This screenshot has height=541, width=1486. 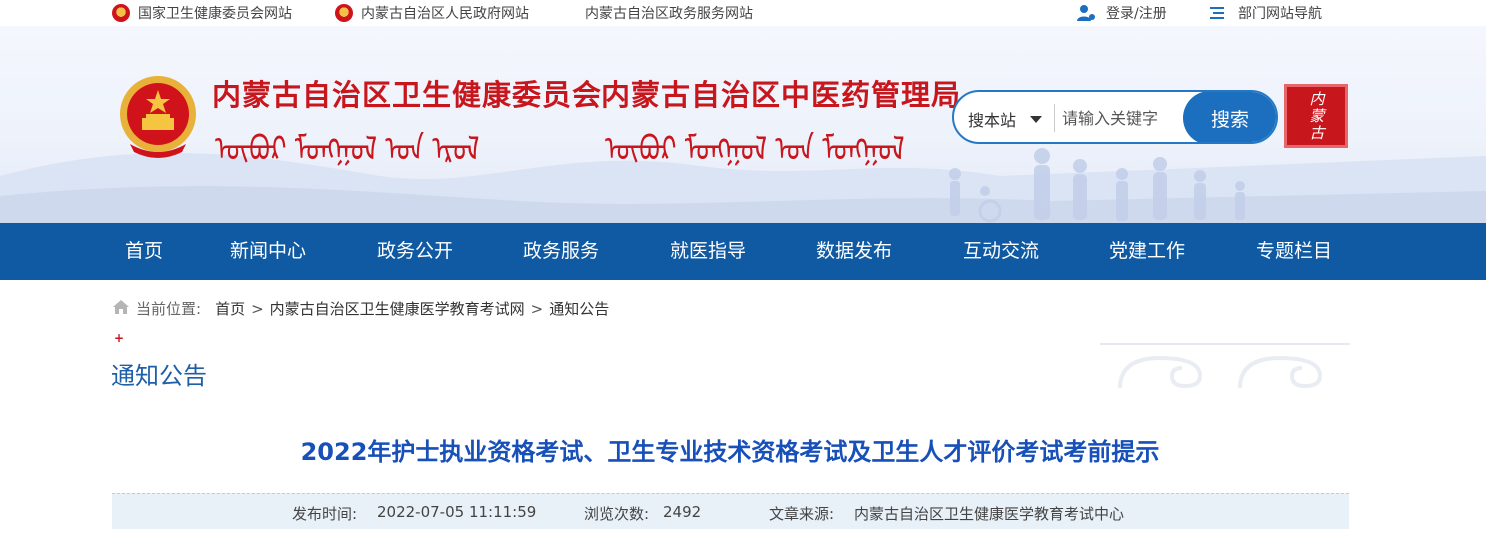 I want to click on link-service-label: 内蒙古自治区政务服务网站, so click(x=669, y=14).